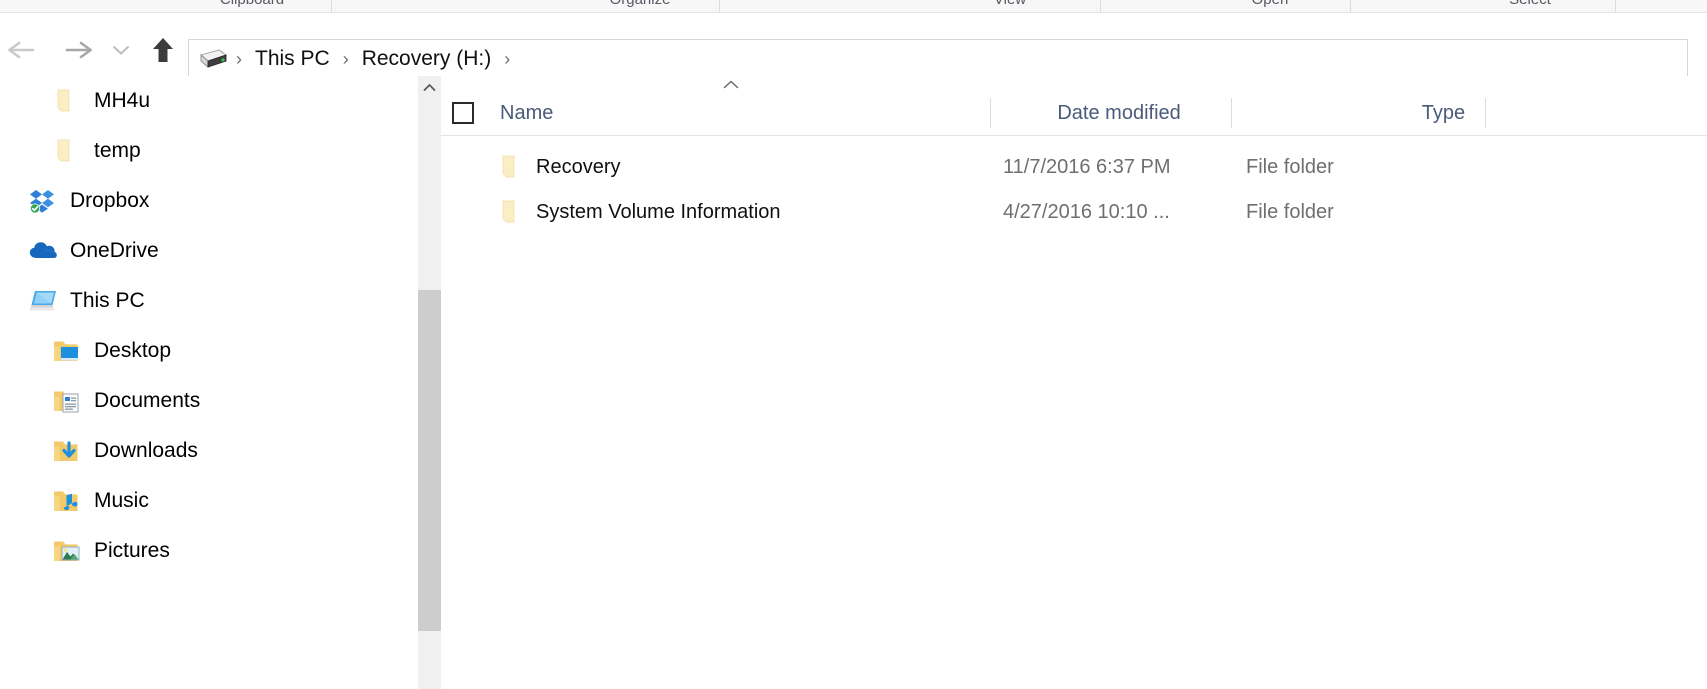 Image resolution: width=1707 pixels, height=689 pixels. I want to click on sidebar-item-label: Pictures, so click(132, 550).